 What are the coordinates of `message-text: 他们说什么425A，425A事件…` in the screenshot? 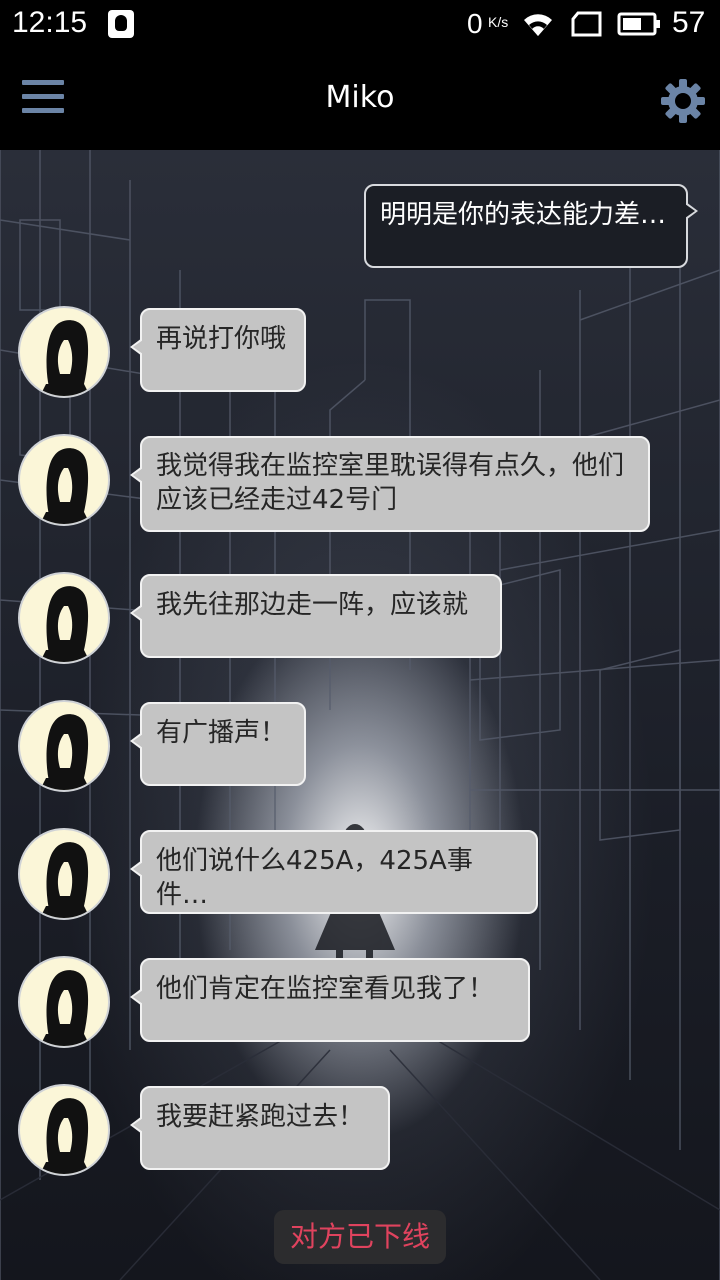 It's located at (314, 878).